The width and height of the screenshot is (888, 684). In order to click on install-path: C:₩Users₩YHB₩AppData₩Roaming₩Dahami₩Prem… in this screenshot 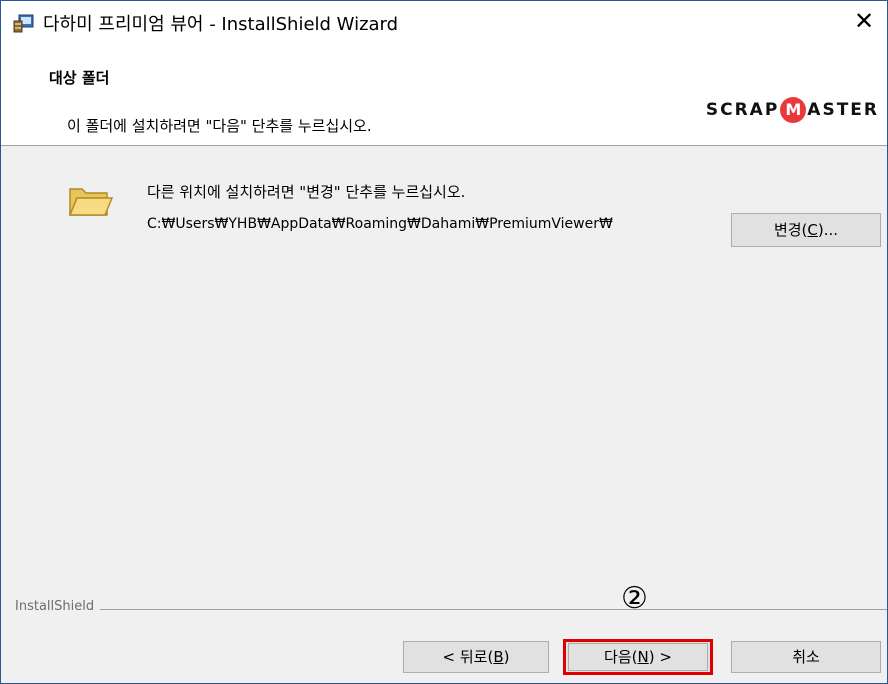, I will do `click(380, 224)`.